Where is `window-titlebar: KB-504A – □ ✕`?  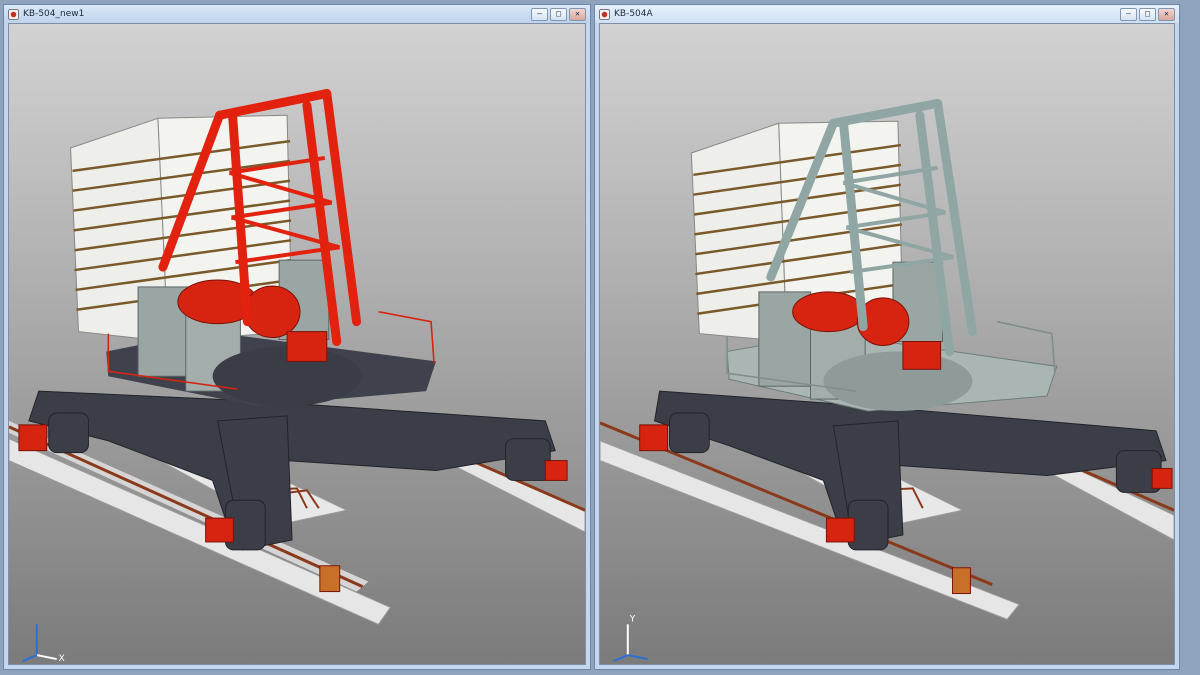 window-titlebar: KB-504A – □ ✕ is located at coordinates (887, 14).